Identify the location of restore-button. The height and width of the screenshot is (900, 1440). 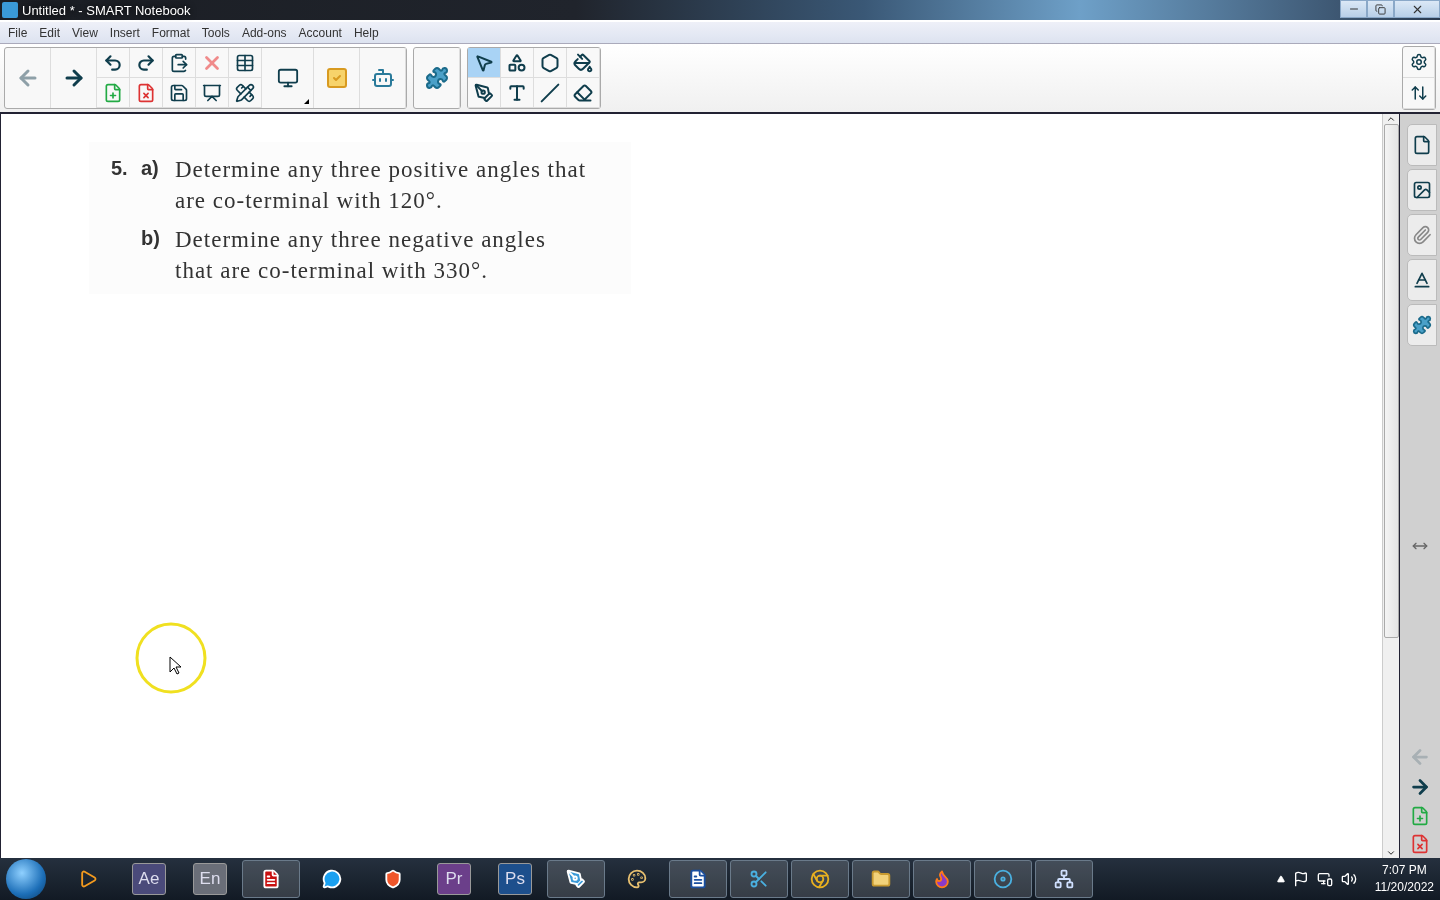
(1380, 9).